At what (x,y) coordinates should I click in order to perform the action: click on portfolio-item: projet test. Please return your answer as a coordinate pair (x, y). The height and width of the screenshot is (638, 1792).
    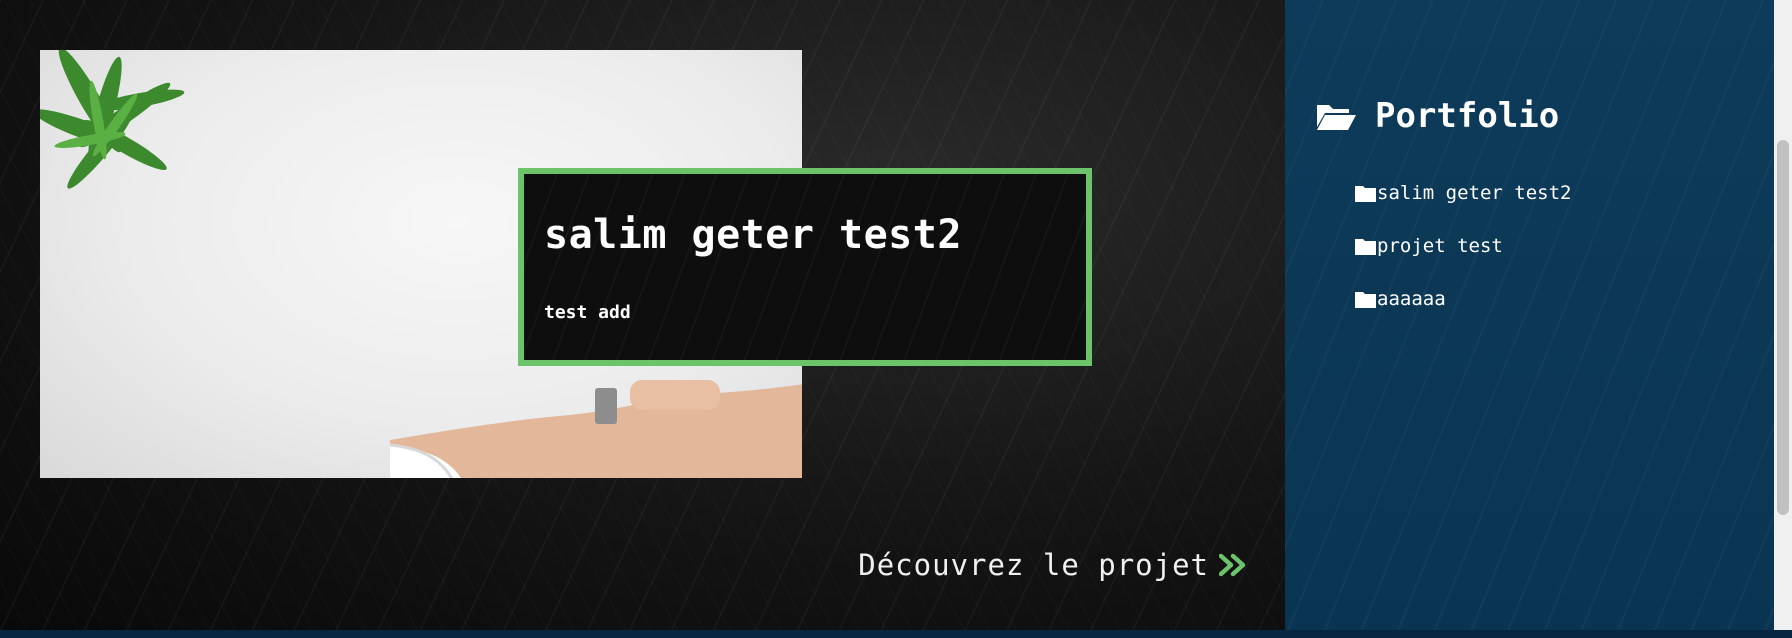
    Looking at the image, I should click on (1463, 246).